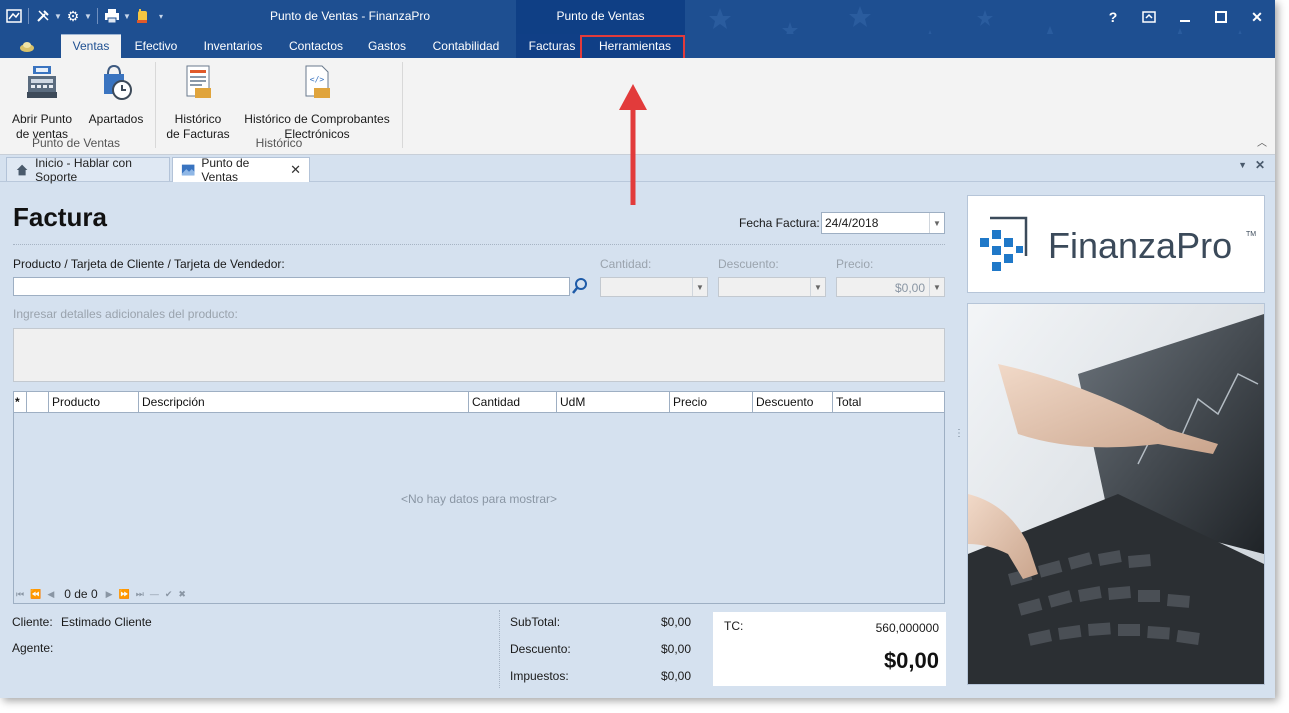  What do you see at coordinates (91, 46) in the screenshot?
I see `tab-ventas: Ventas` at bounding box center [91, 46].